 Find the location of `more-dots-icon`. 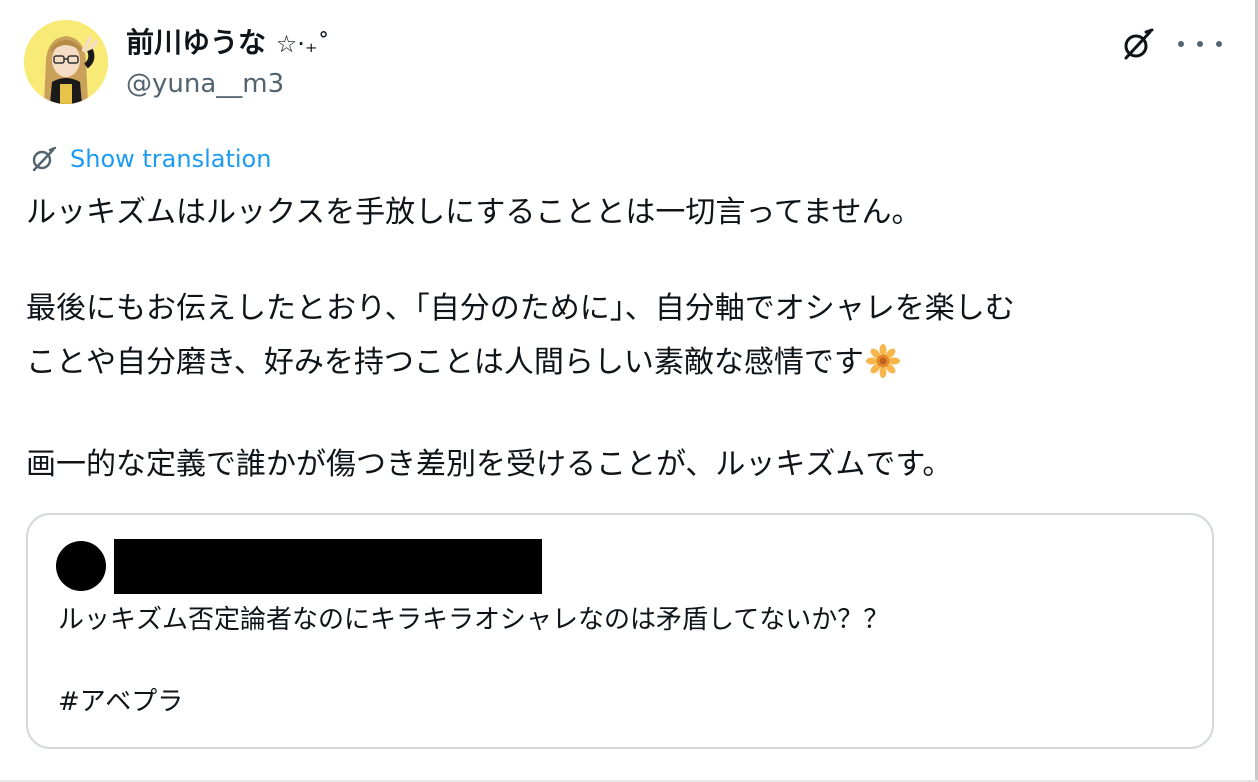

more-dots-icon is located at coordinates (1200, 44).